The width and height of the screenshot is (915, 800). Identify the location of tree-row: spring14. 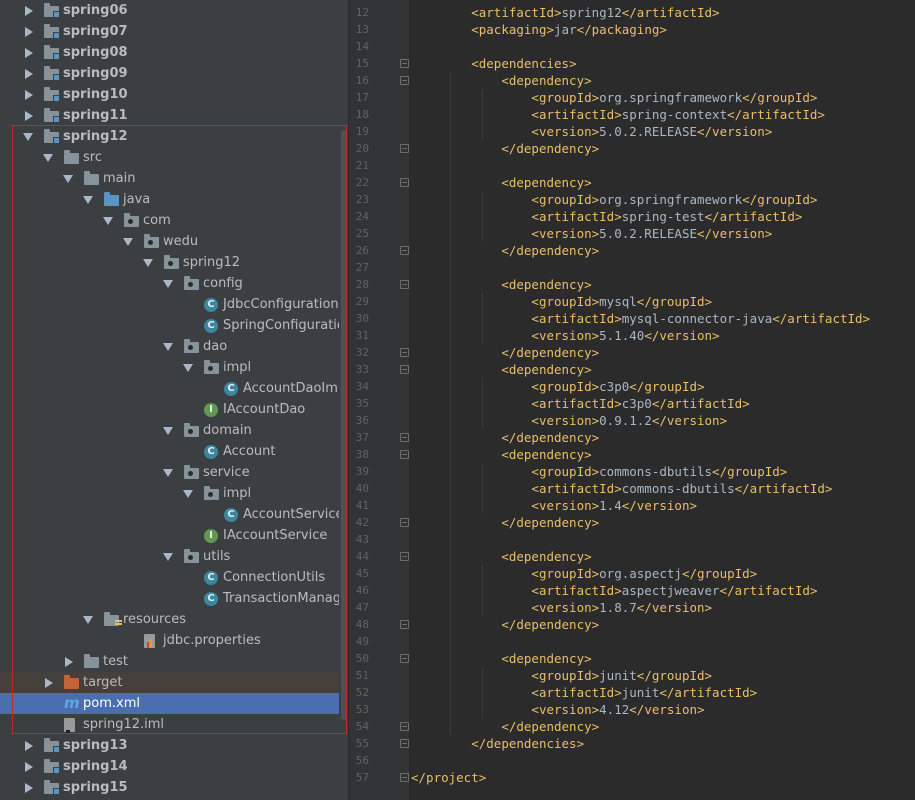
(174, 766).